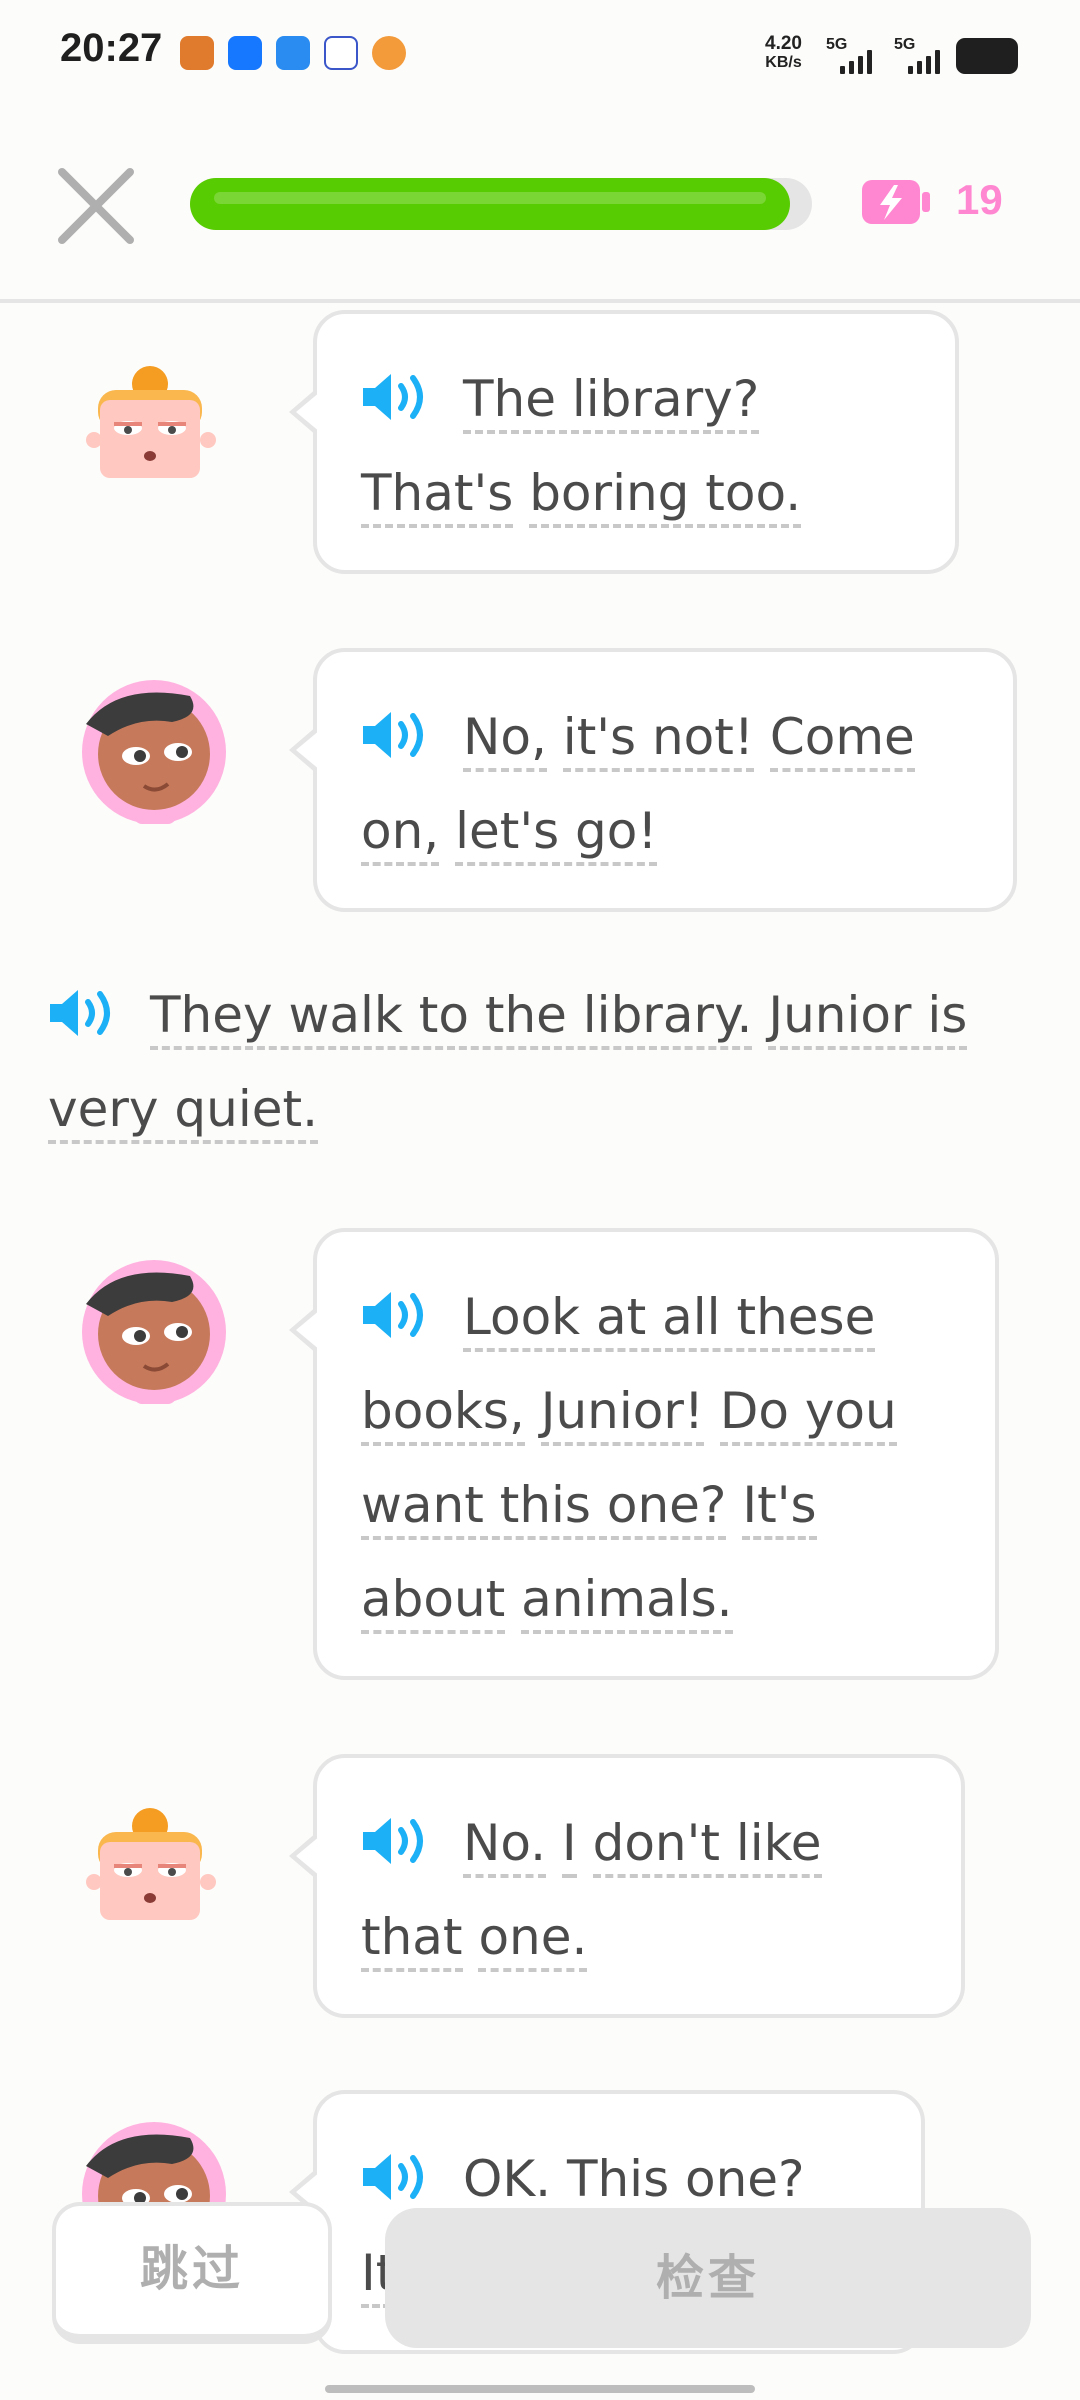 This screenshot has height=2400, width=1080. Describe the element at coordinates (451, 1018) in the screenshot. I see `narration-token: They walk to the library.` at that location.